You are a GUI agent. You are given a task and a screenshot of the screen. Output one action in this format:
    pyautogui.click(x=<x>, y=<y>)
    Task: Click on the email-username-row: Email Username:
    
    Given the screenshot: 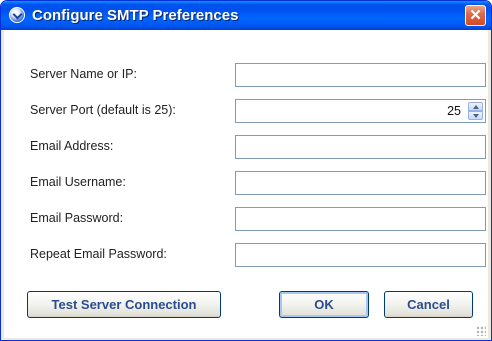 What is the action you would take?
    pyautogui.click(x=246, y=183)
    